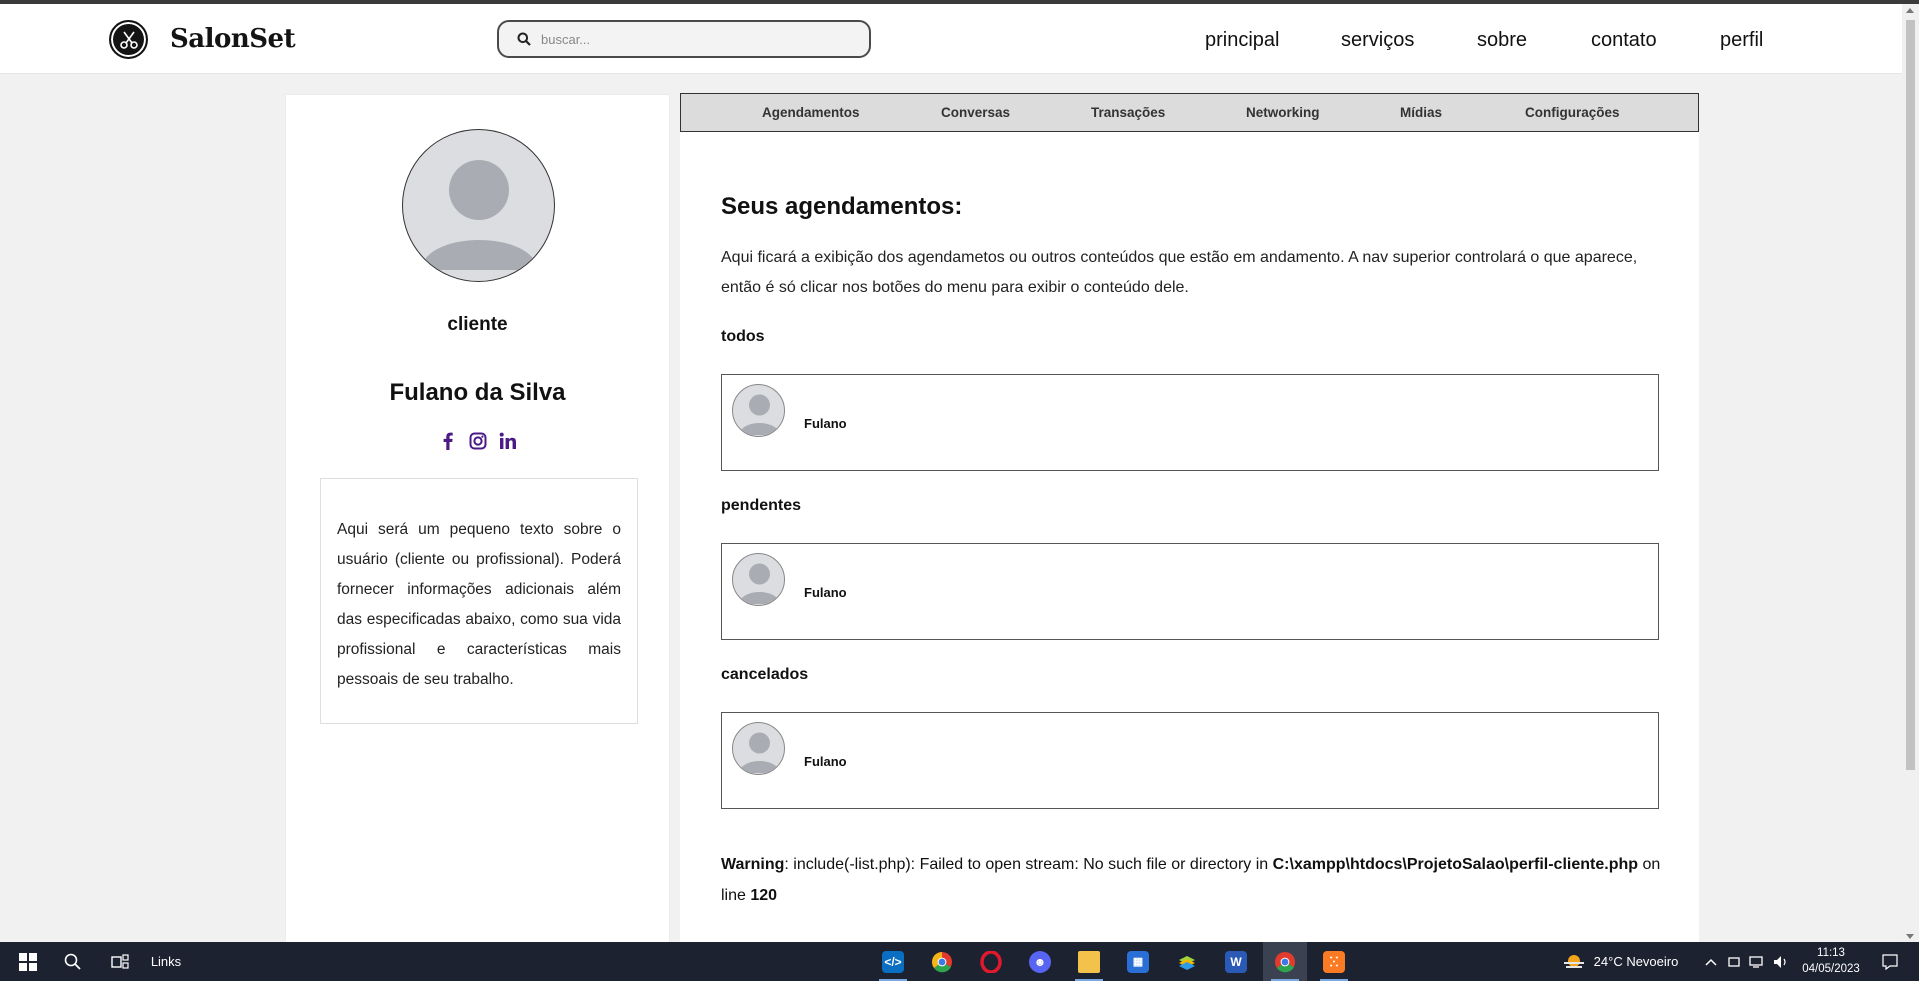 This screenshot has height=981, width=1919. What do you see at coordinates (1711, 961) in the screenshot?
I see `chevron-up-icon` at bounding box center [1711, 961].